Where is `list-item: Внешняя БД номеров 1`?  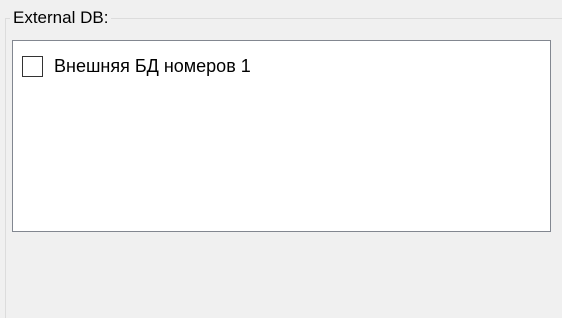 list-item: Внешняя БД номеров 1 is located at coordinates (136, 66).